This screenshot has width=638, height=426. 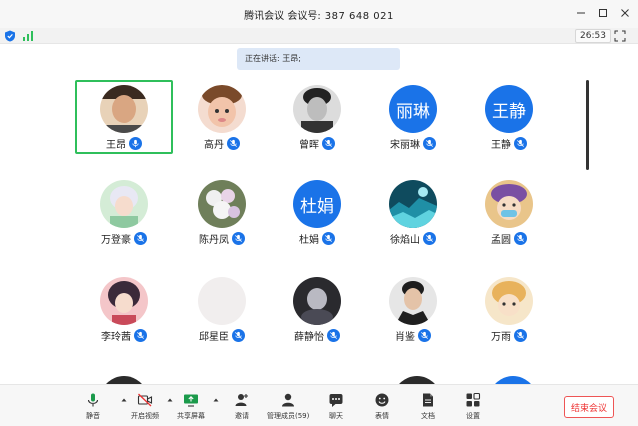 What do you see at coordinates (382, 400) in the screenshot?
I see `smiley-icon` at bounding box center [382, 400].